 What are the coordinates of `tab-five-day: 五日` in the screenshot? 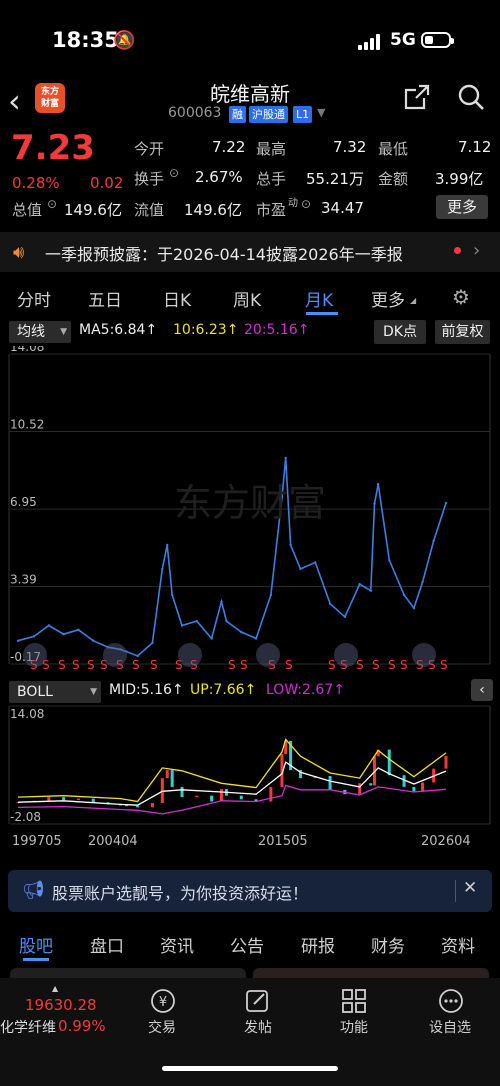 It's located at (105, 298).